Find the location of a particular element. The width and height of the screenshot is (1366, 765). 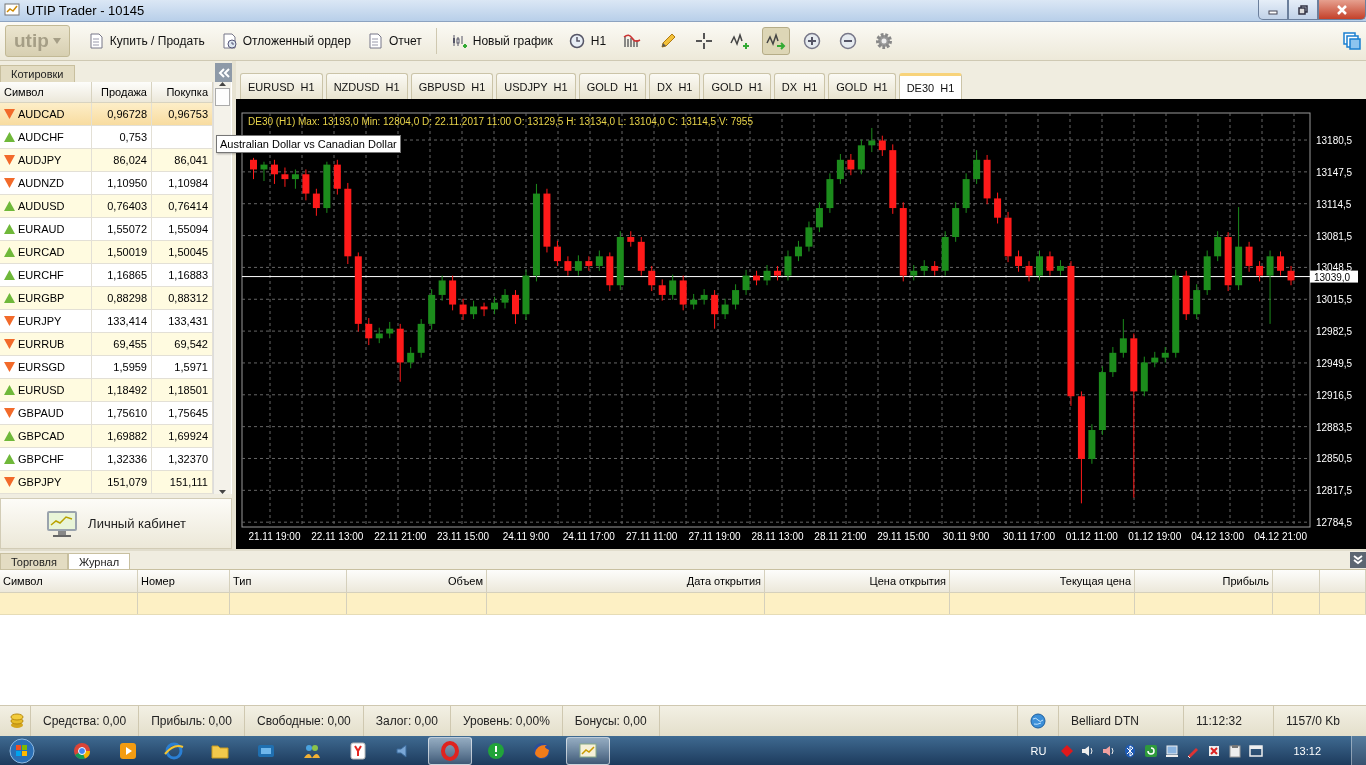

buy-price: 1,75645 is located at coordinates (188, 414).